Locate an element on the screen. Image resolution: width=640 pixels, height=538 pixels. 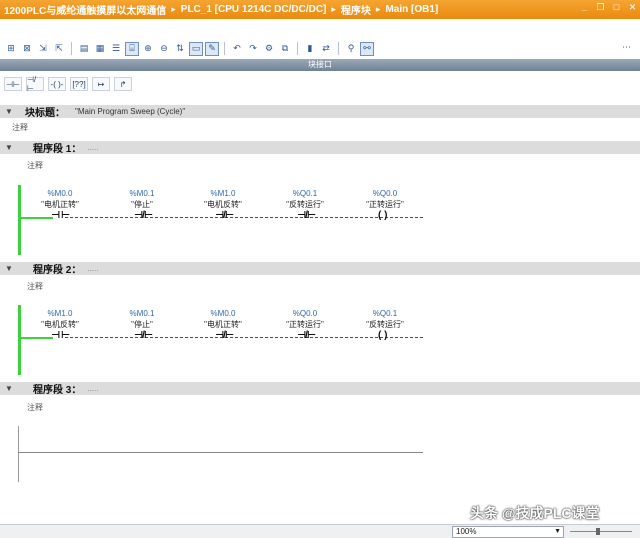
favorites-icon: ⌸ is located at coordinates (132, 48).